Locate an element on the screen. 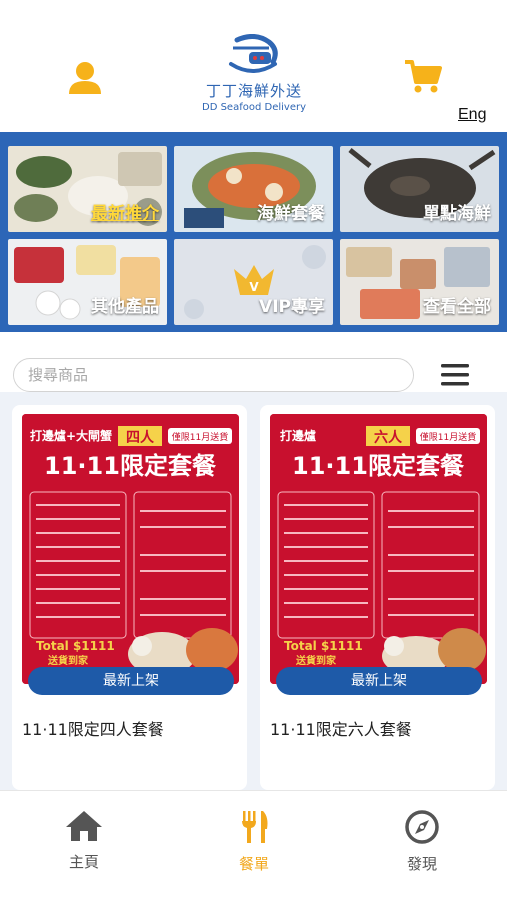 This screenshot has width=507, height=900. app-header: 丁丁海鮮外送 DD Seafood Delivery Eng is located at coordinates (253, 66).